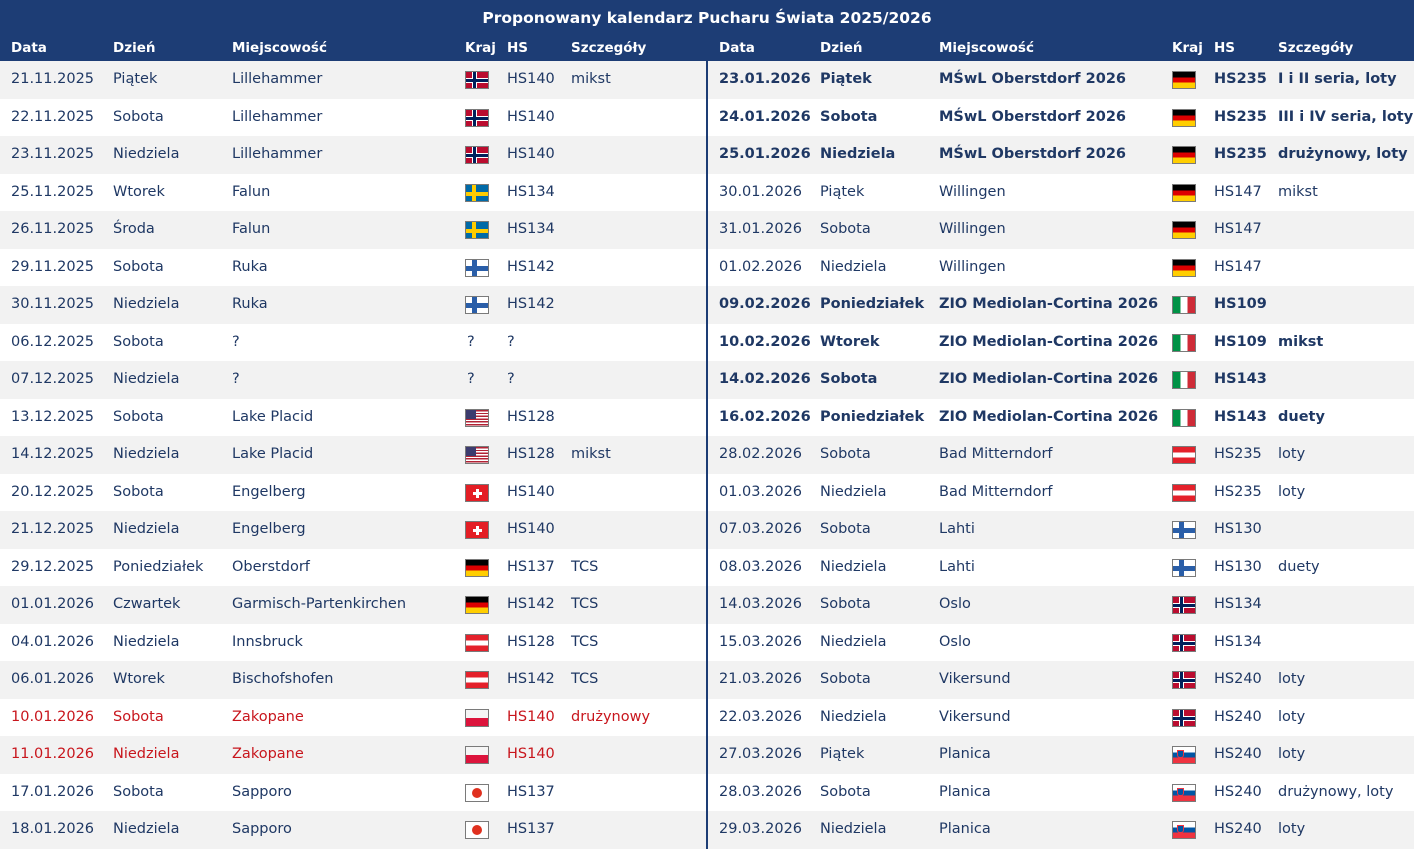 The image size is (1414, 849). What do you see at coordinates (53, 379) in the screenshot?
I see `date-cell: 07.12.2025` at bounding box center [53, 379].